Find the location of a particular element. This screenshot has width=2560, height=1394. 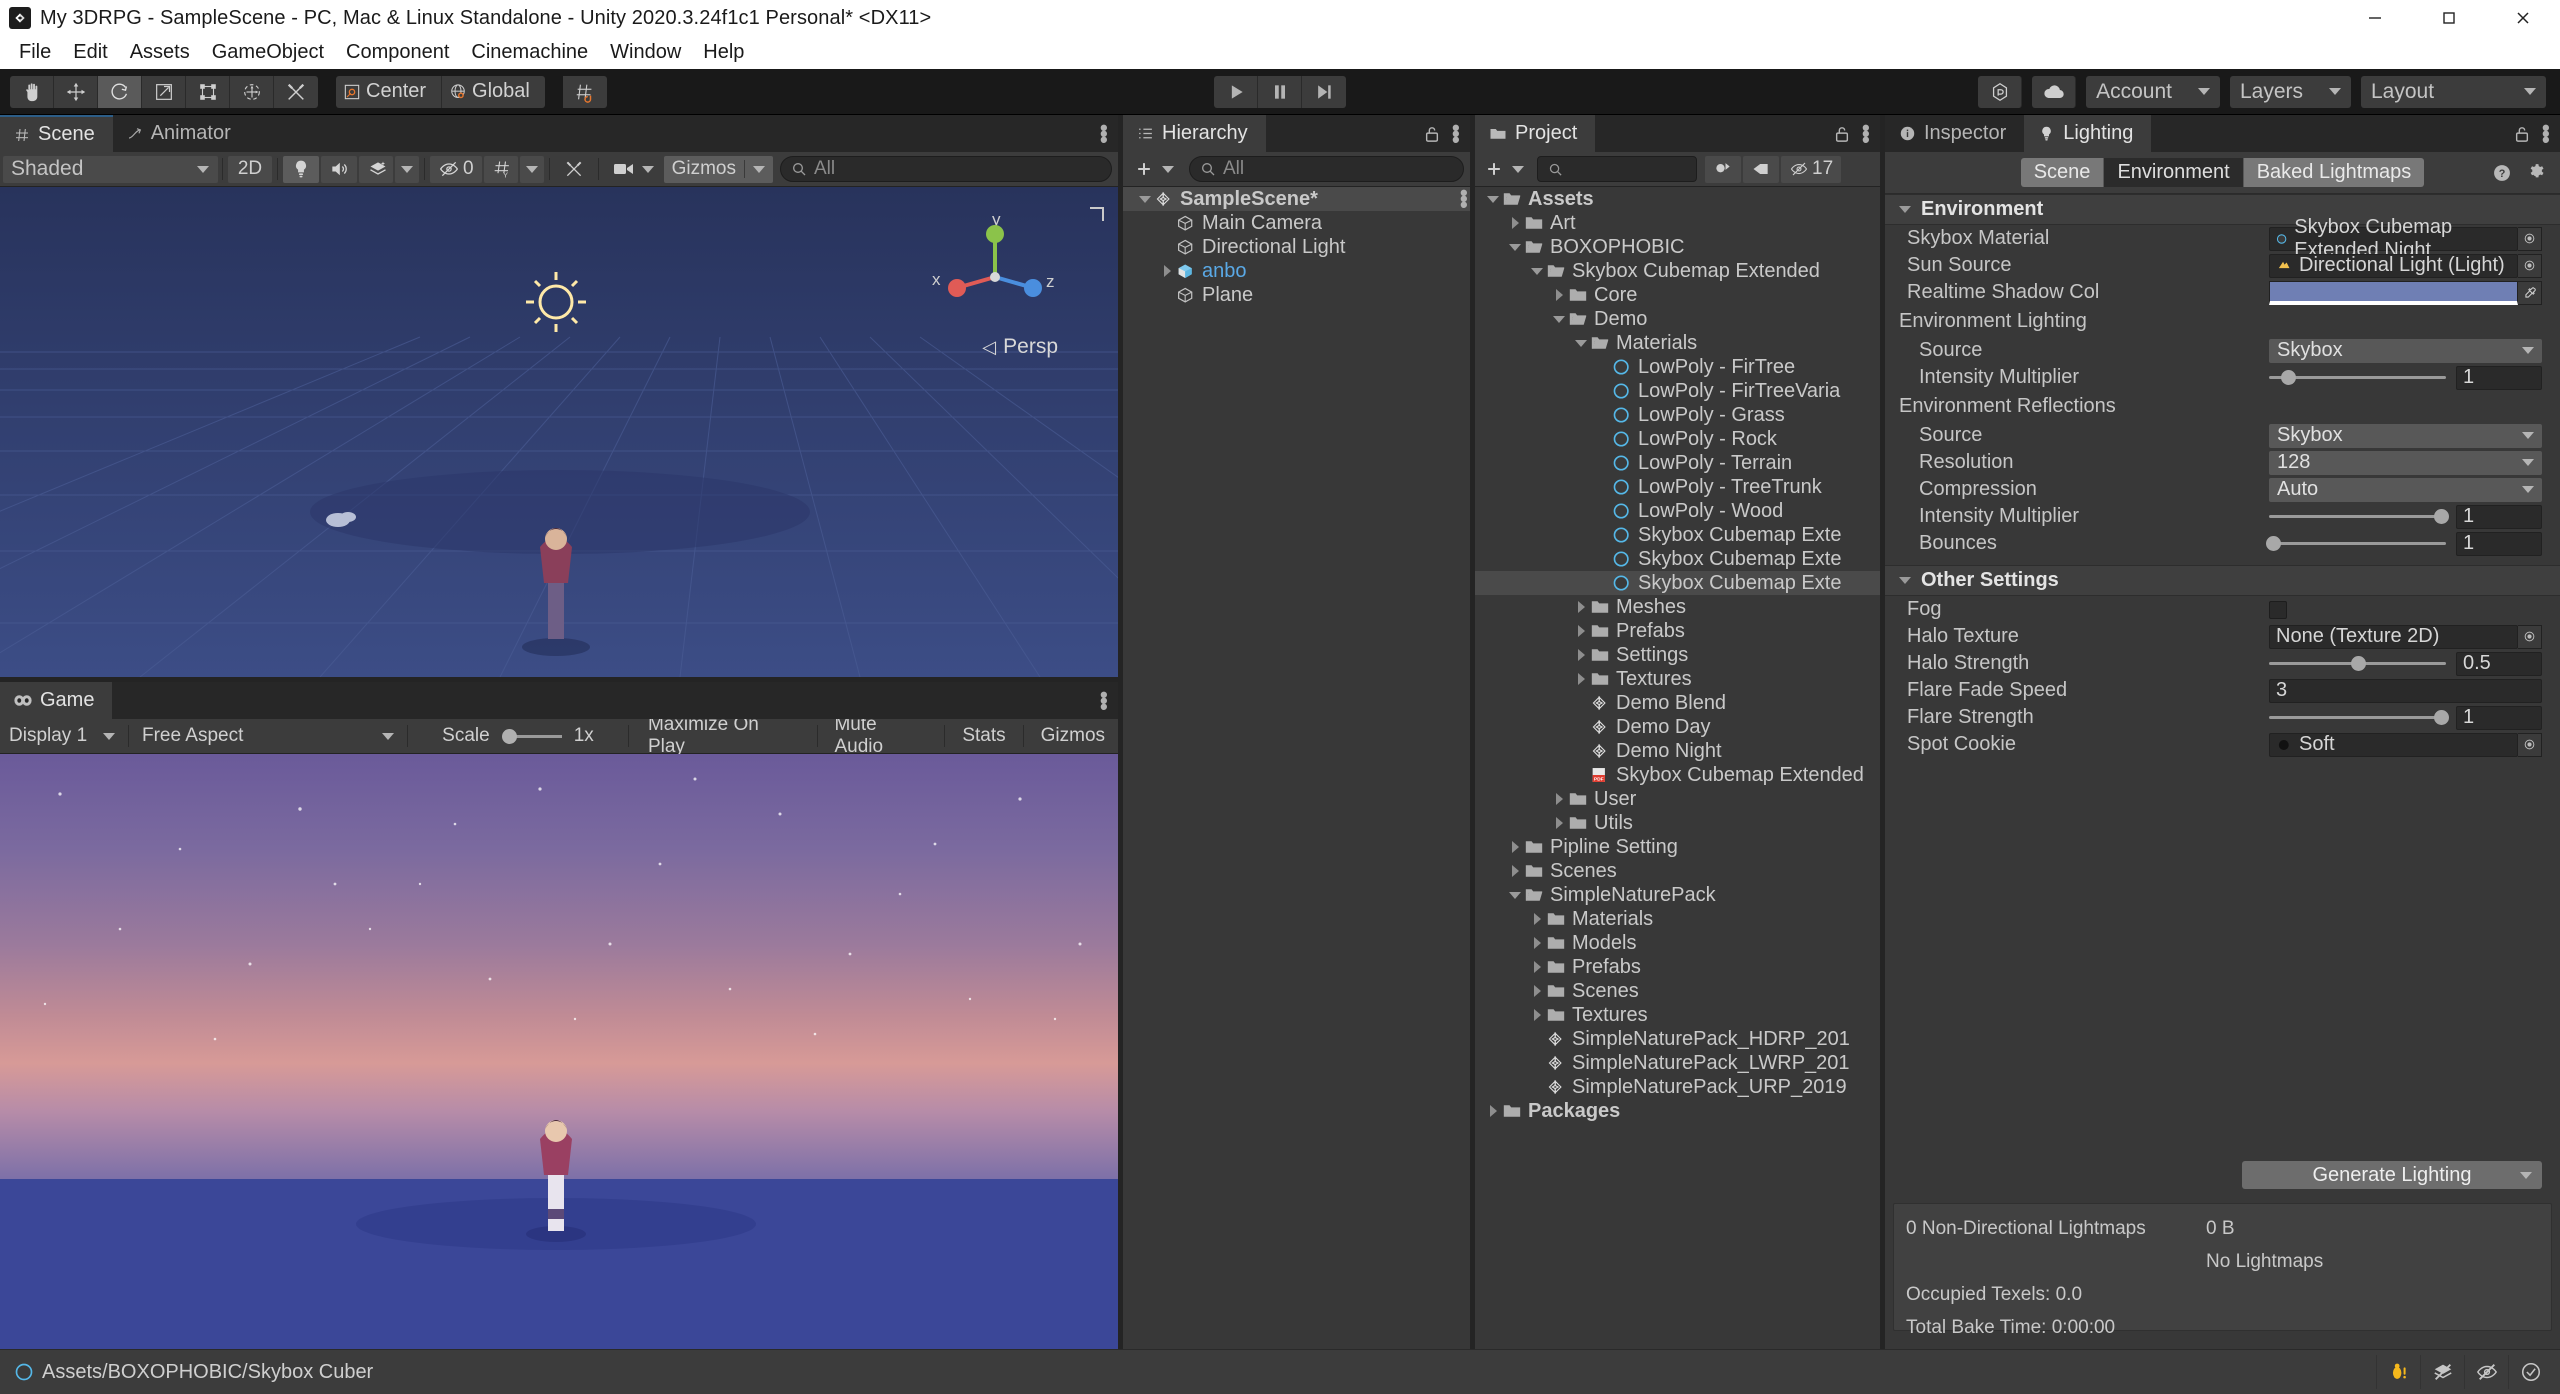

play-button is located at coordinates (1236, 91).